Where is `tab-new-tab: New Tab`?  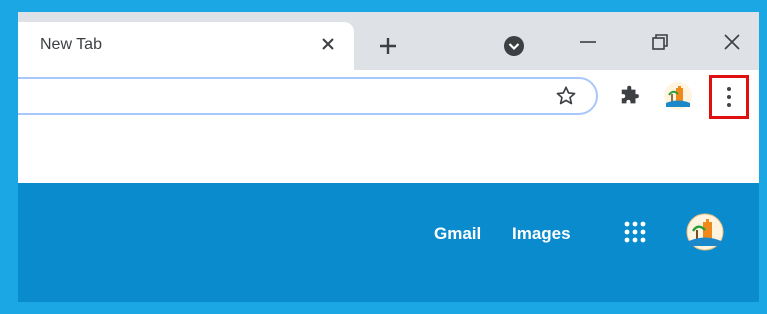
tab-new-tab: New Tab is located at coordinates (186, 46).